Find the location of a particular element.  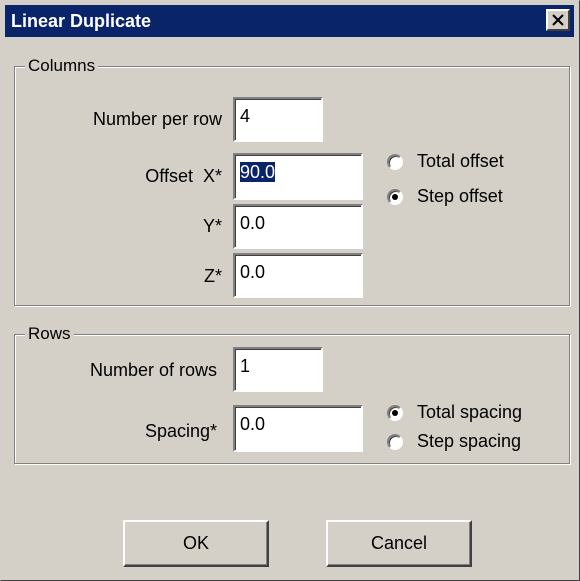

step-offset-label: Step offset is located at coordinates (460, 196).